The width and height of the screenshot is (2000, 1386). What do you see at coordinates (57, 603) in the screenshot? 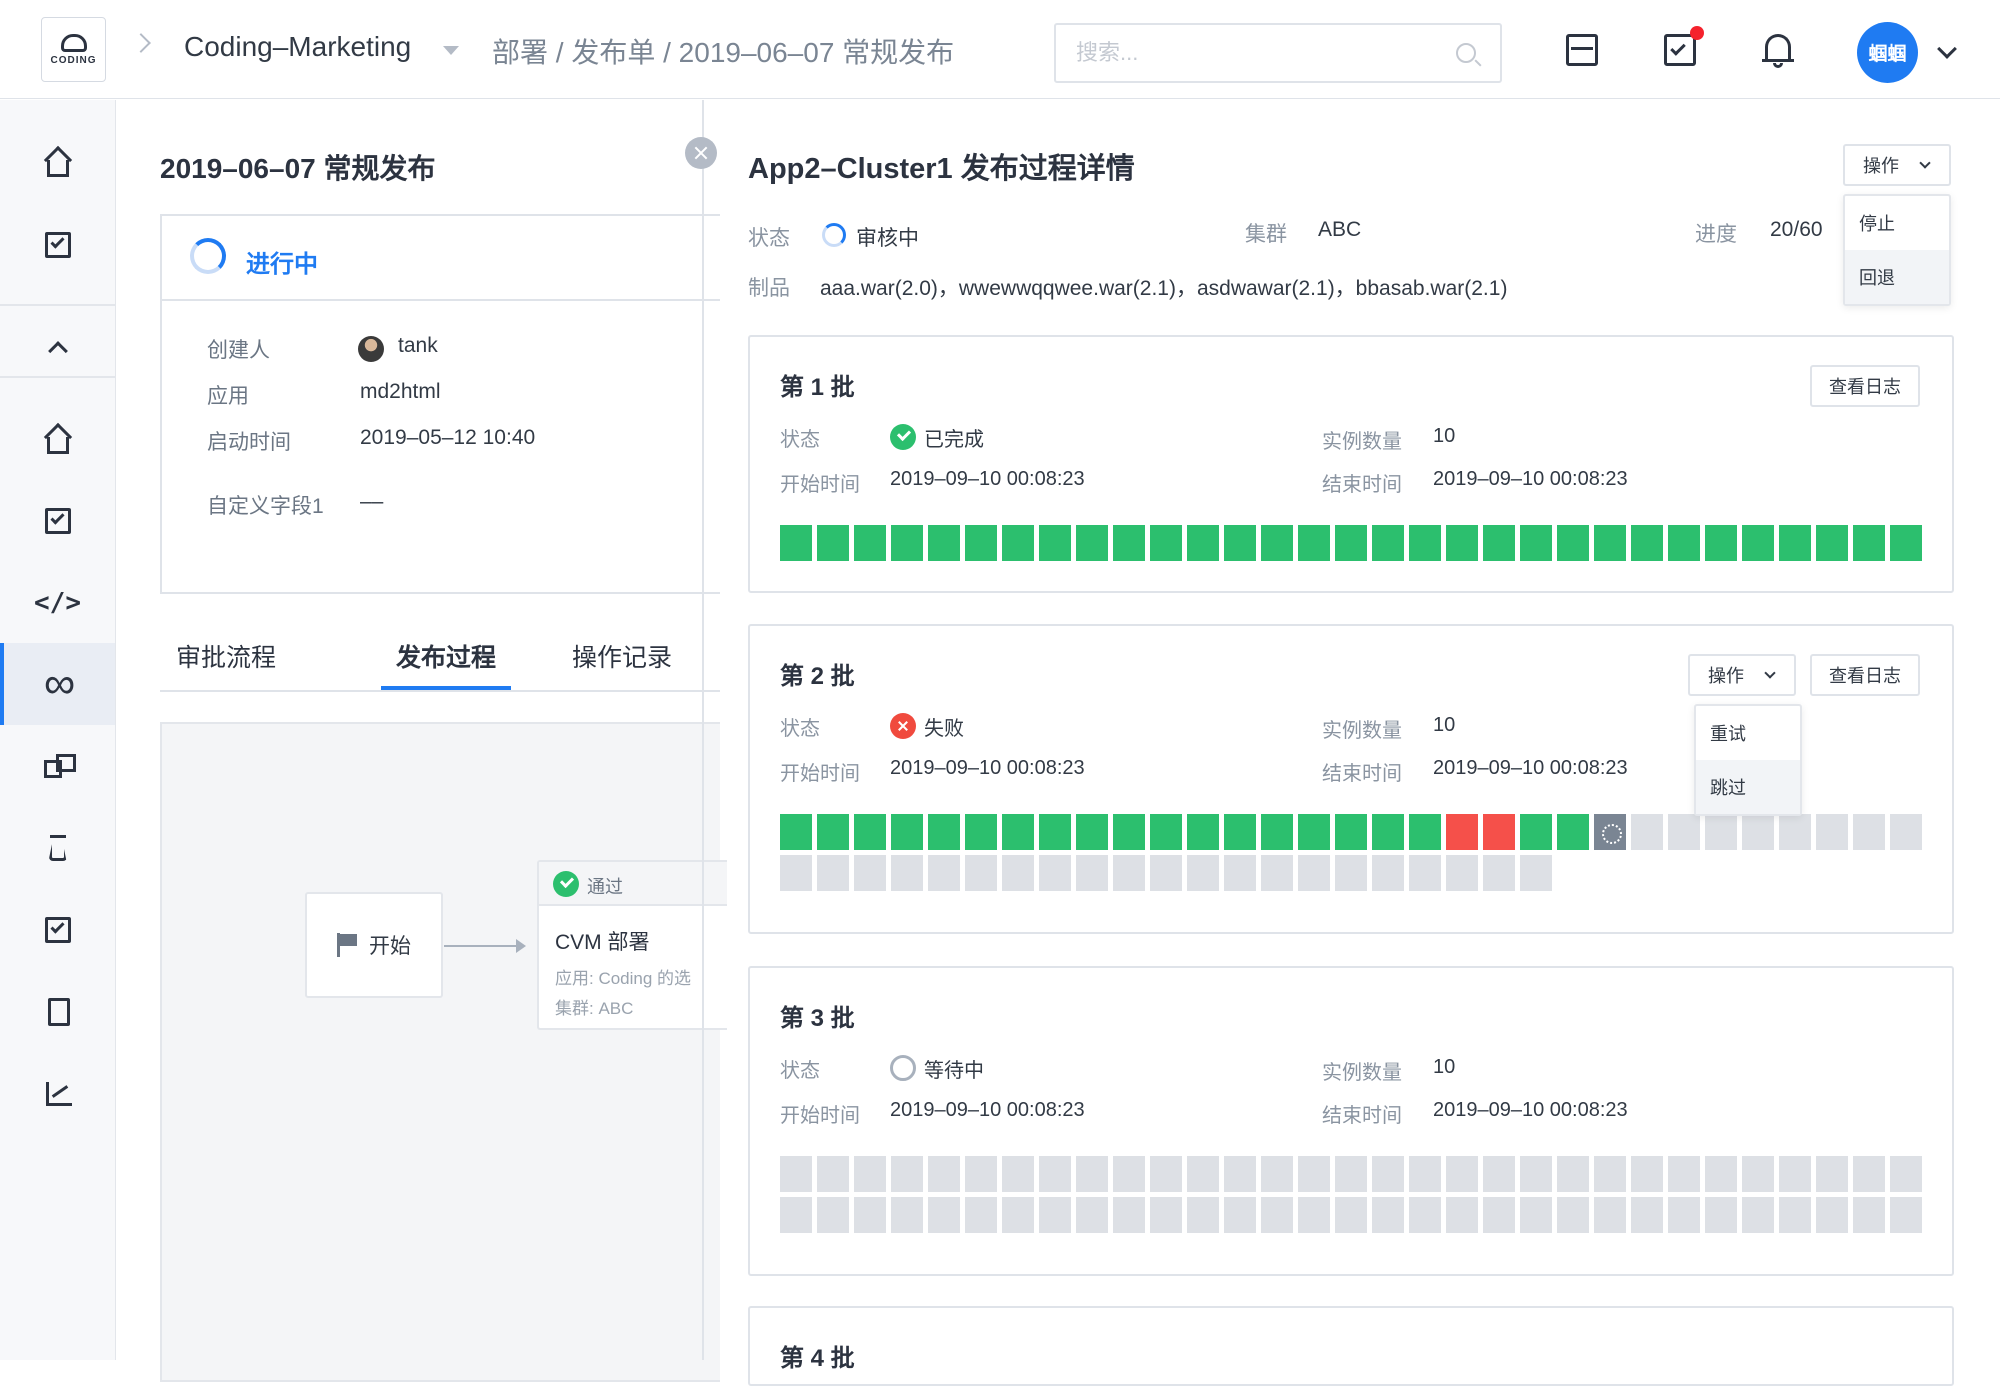
I see `sidebar-item-code: </>` at bounding box center [57, 603].